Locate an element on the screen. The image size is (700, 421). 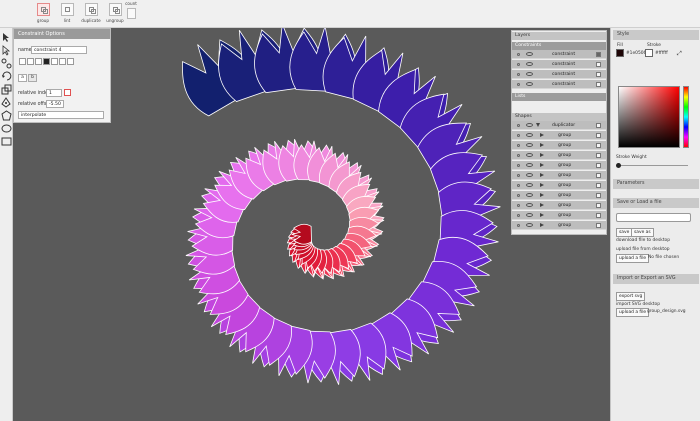
save-button: save is located at coordinates (624, 232).